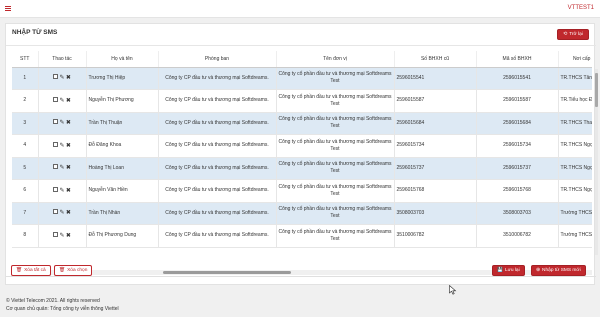  I want to click on cell-stt: 7, so click(25, 213).